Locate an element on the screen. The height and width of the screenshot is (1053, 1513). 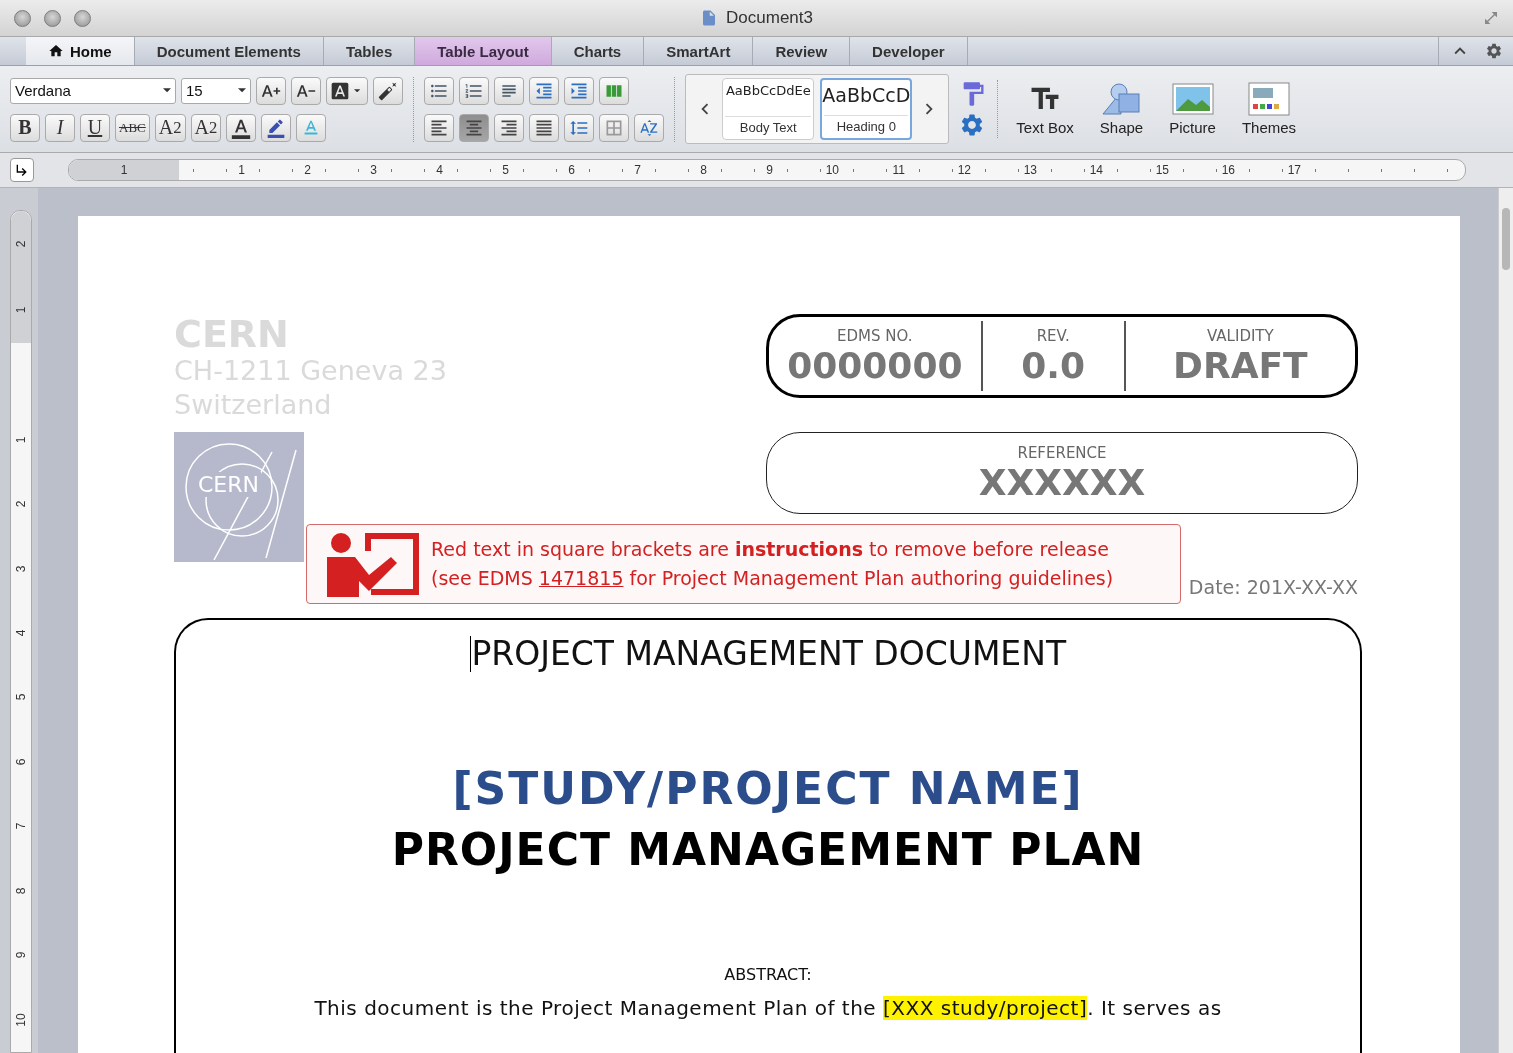
insert-button: Shape is located at coordinates (1121, 109).